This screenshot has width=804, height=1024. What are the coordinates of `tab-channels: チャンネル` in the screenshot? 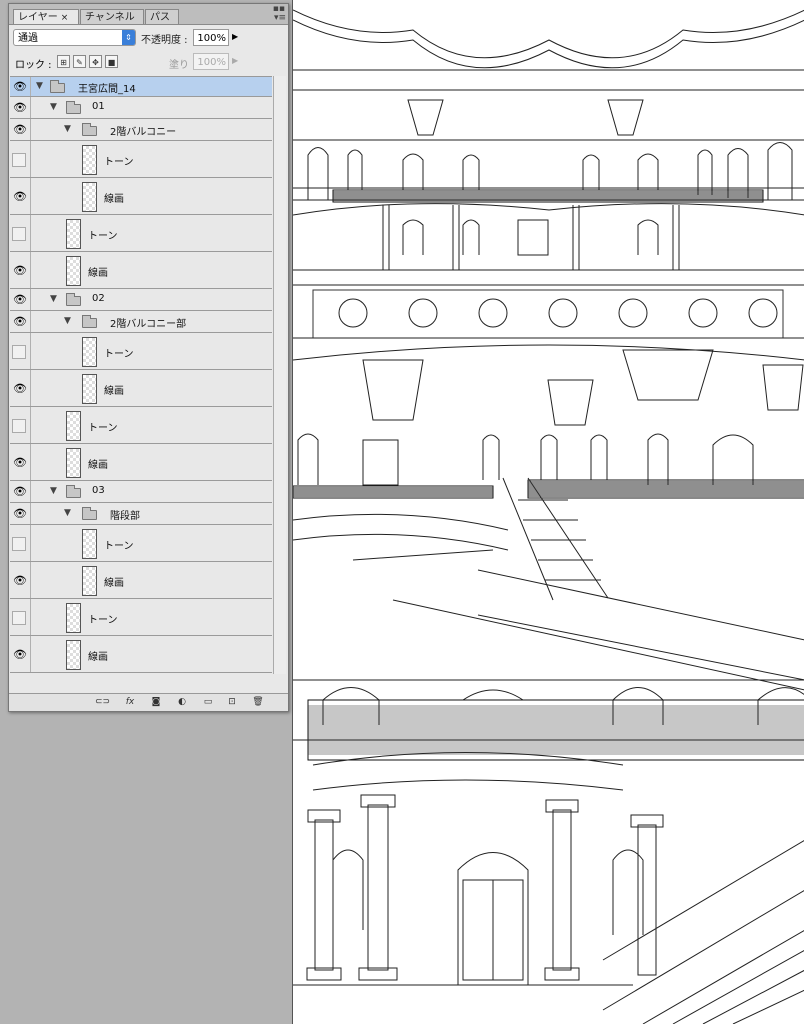 It's located at (112, 16).